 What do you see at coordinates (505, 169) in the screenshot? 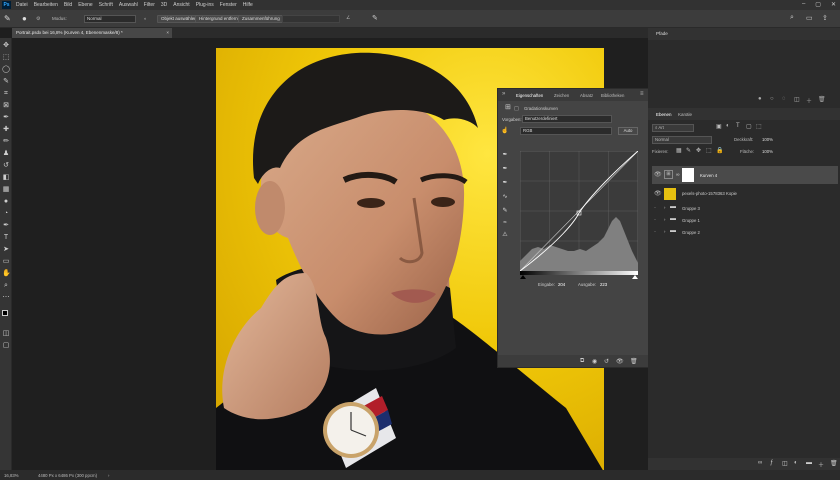
I see `eyedropper-gray-icon: ✒` at bounding box center [505, 169].